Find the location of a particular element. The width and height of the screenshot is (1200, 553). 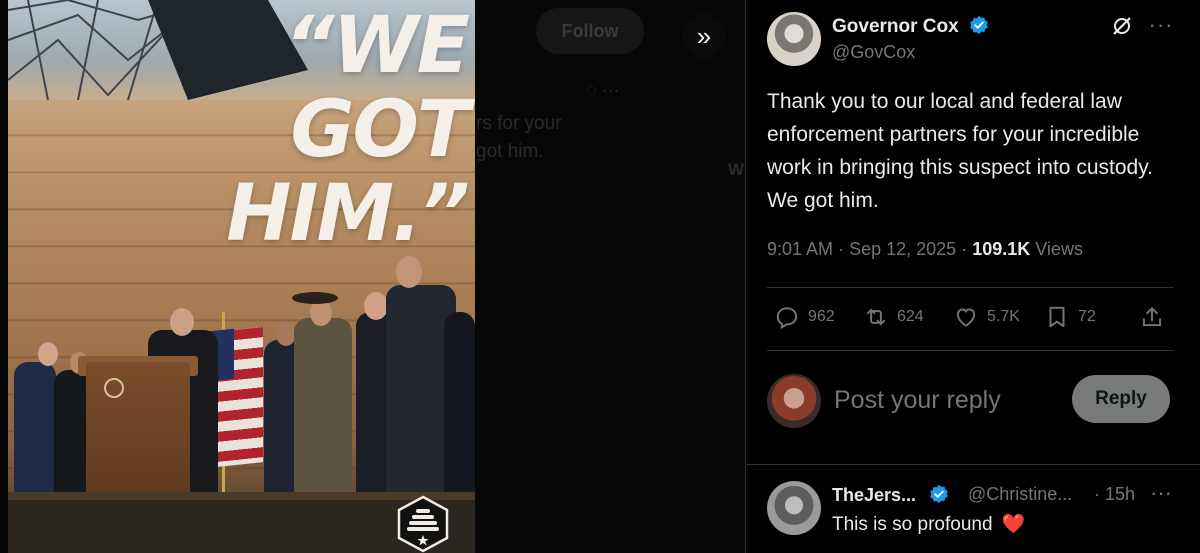

repost-action: 624 is located at coordinates (893, 317).